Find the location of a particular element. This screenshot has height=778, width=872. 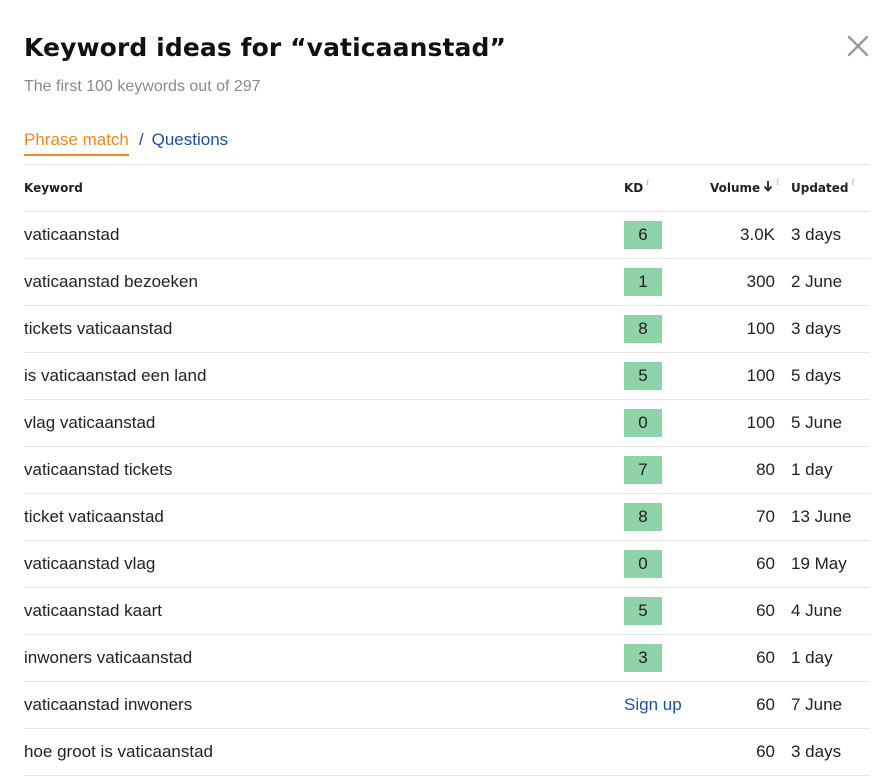

table-row: tickets vaticaanstad 8 100 3 days is located at coordinates (447, 329).